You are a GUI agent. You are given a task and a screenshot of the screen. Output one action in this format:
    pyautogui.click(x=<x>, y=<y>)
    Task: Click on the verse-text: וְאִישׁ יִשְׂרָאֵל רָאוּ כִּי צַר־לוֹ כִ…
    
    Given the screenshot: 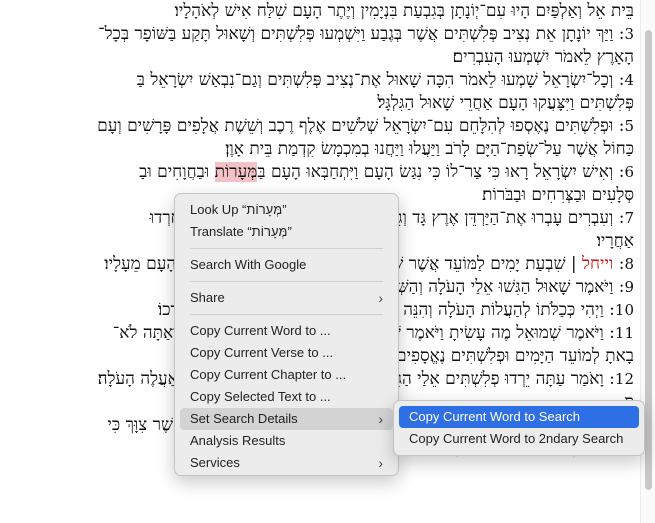 What is the action you would take?
    pyautogui.click(x=435, y=172)
    